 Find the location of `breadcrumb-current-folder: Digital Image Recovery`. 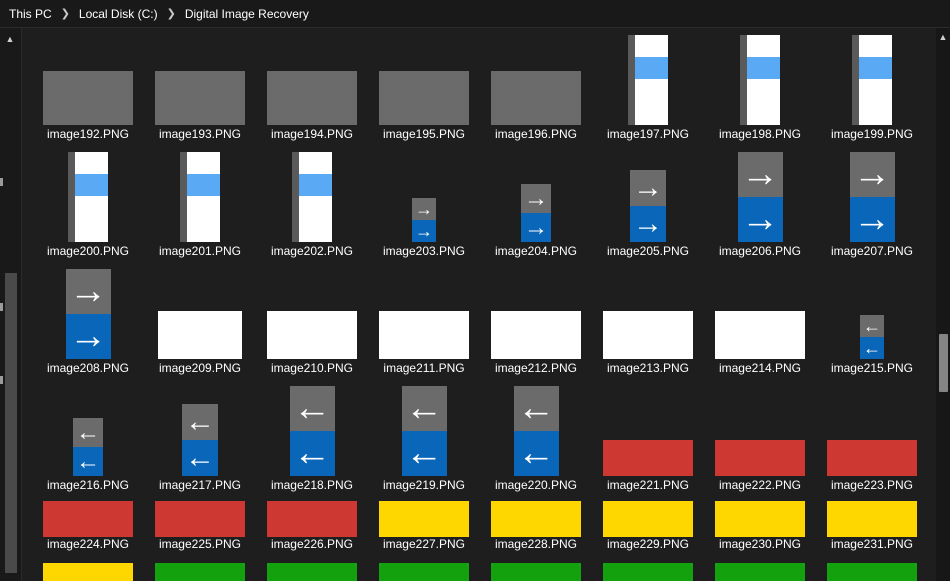

breadcrumb-current-folder: Digital Image Recovery is located at coordinates (247, 14).